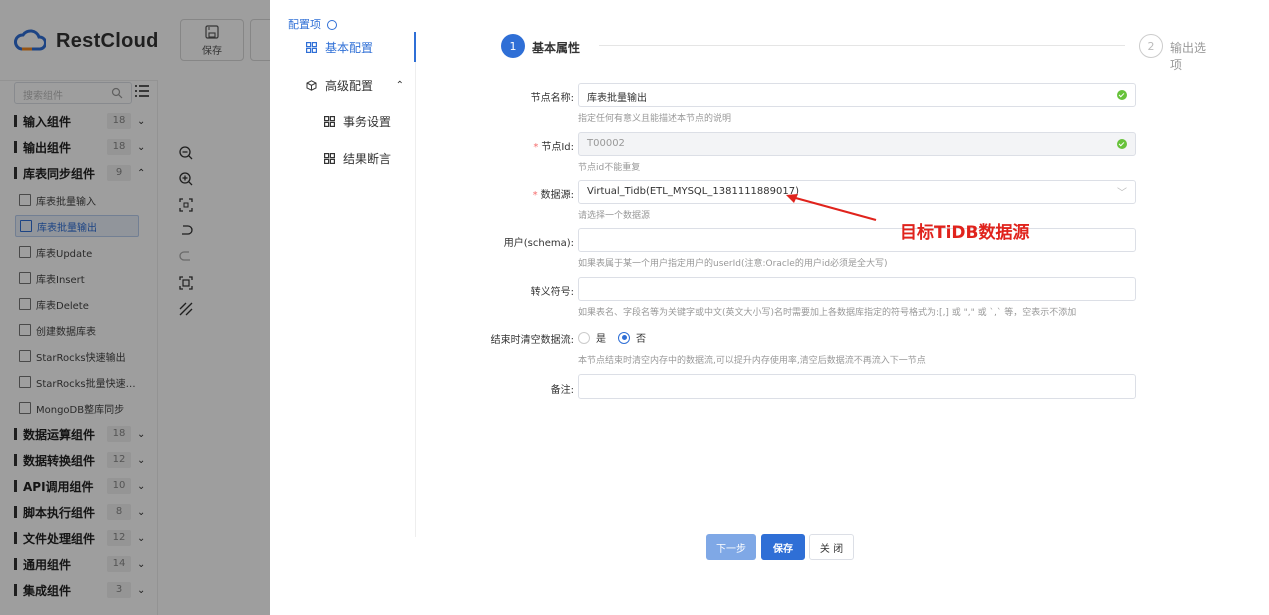 The image size is (1269, 615). Describe the element at coordinates (361, 158) in the screenshot. I see `nav-result-assertion: 结果断言` at that location.